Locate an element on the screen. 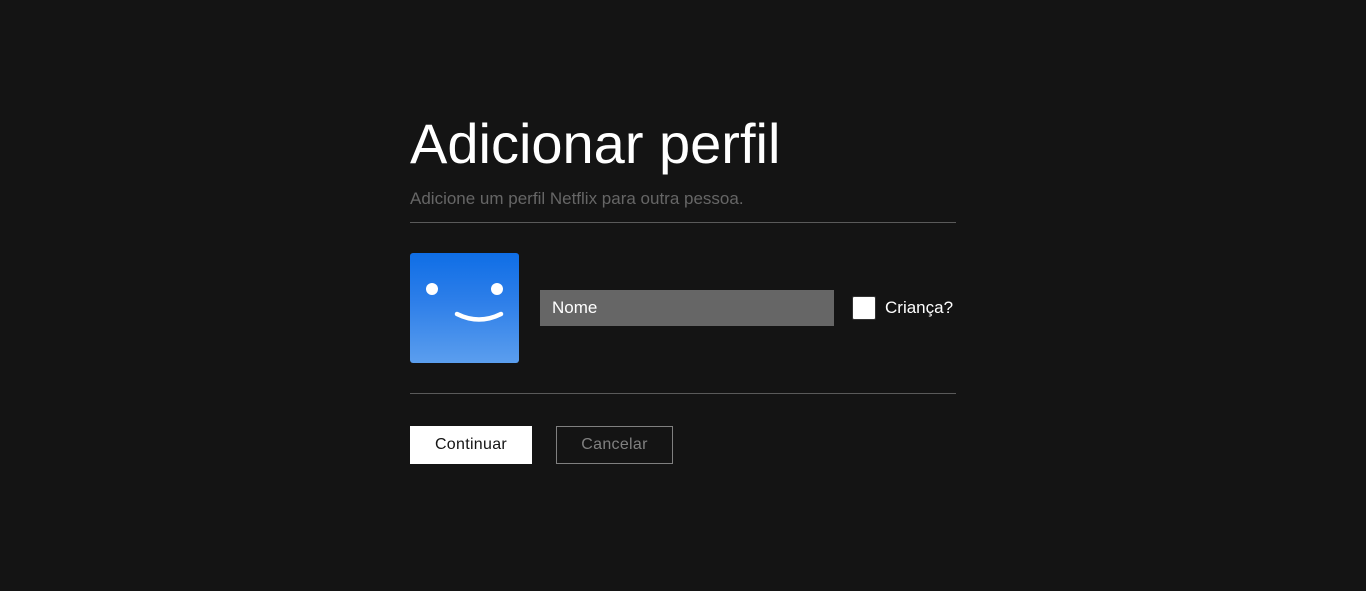  kids-profile-toggle: Criança? is located at coordinates (902, 308).